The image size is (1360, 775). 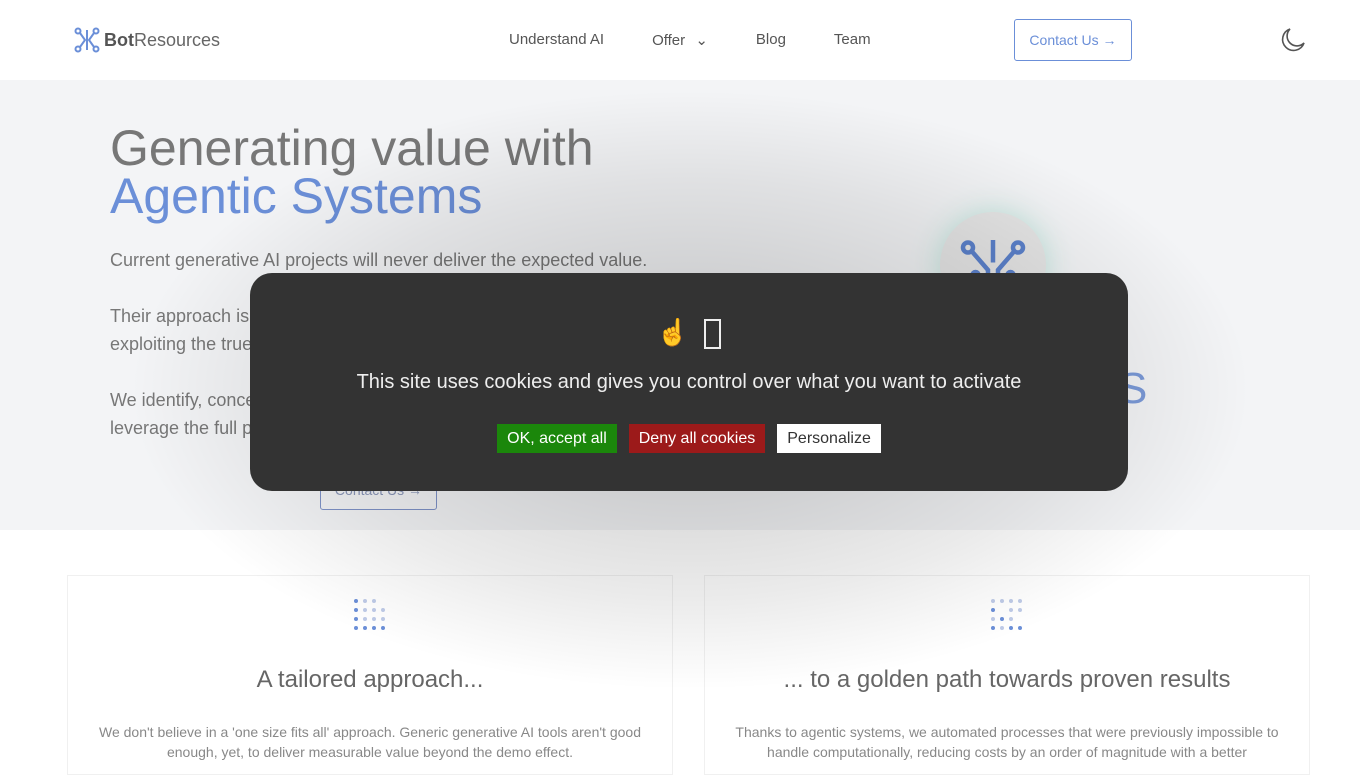 I want to click on logo: BotResources, so click(x=147, y=40).